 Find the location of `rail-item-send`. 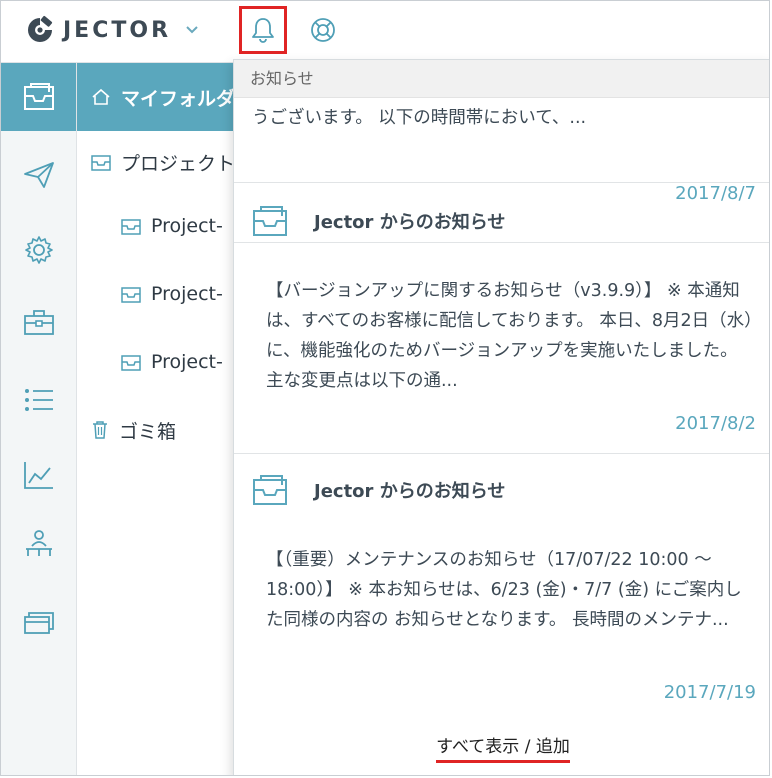

rail-item-send is located at coordinates (38, 175).